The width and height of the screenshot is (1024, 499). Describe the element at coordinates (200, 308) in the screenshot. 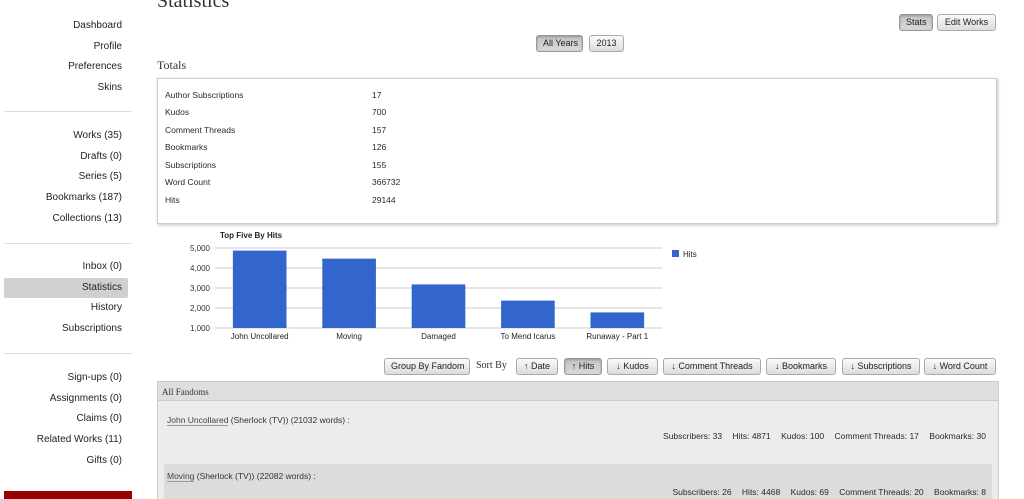

I see `chart-y-tick-label: 2,000` at that location.